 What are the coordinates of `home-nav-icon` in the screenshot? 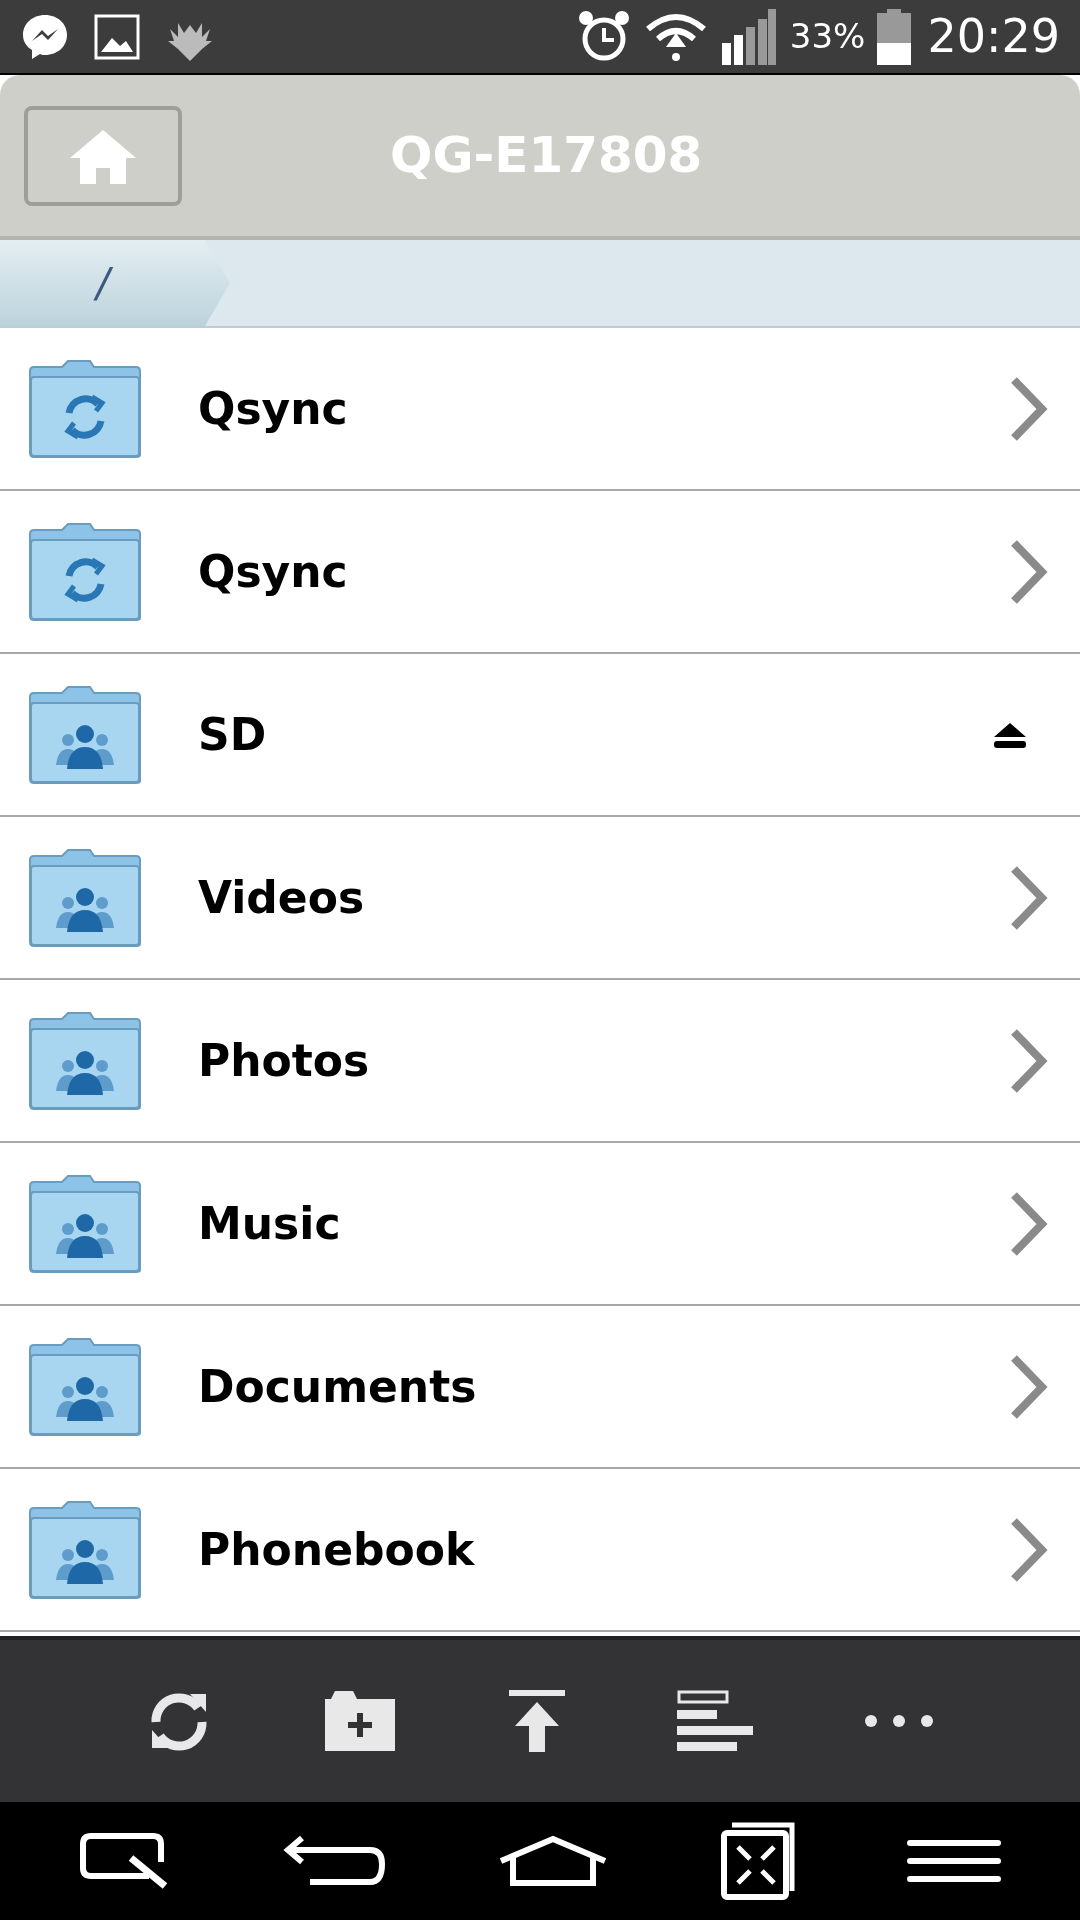 It's located at (553, 1861).